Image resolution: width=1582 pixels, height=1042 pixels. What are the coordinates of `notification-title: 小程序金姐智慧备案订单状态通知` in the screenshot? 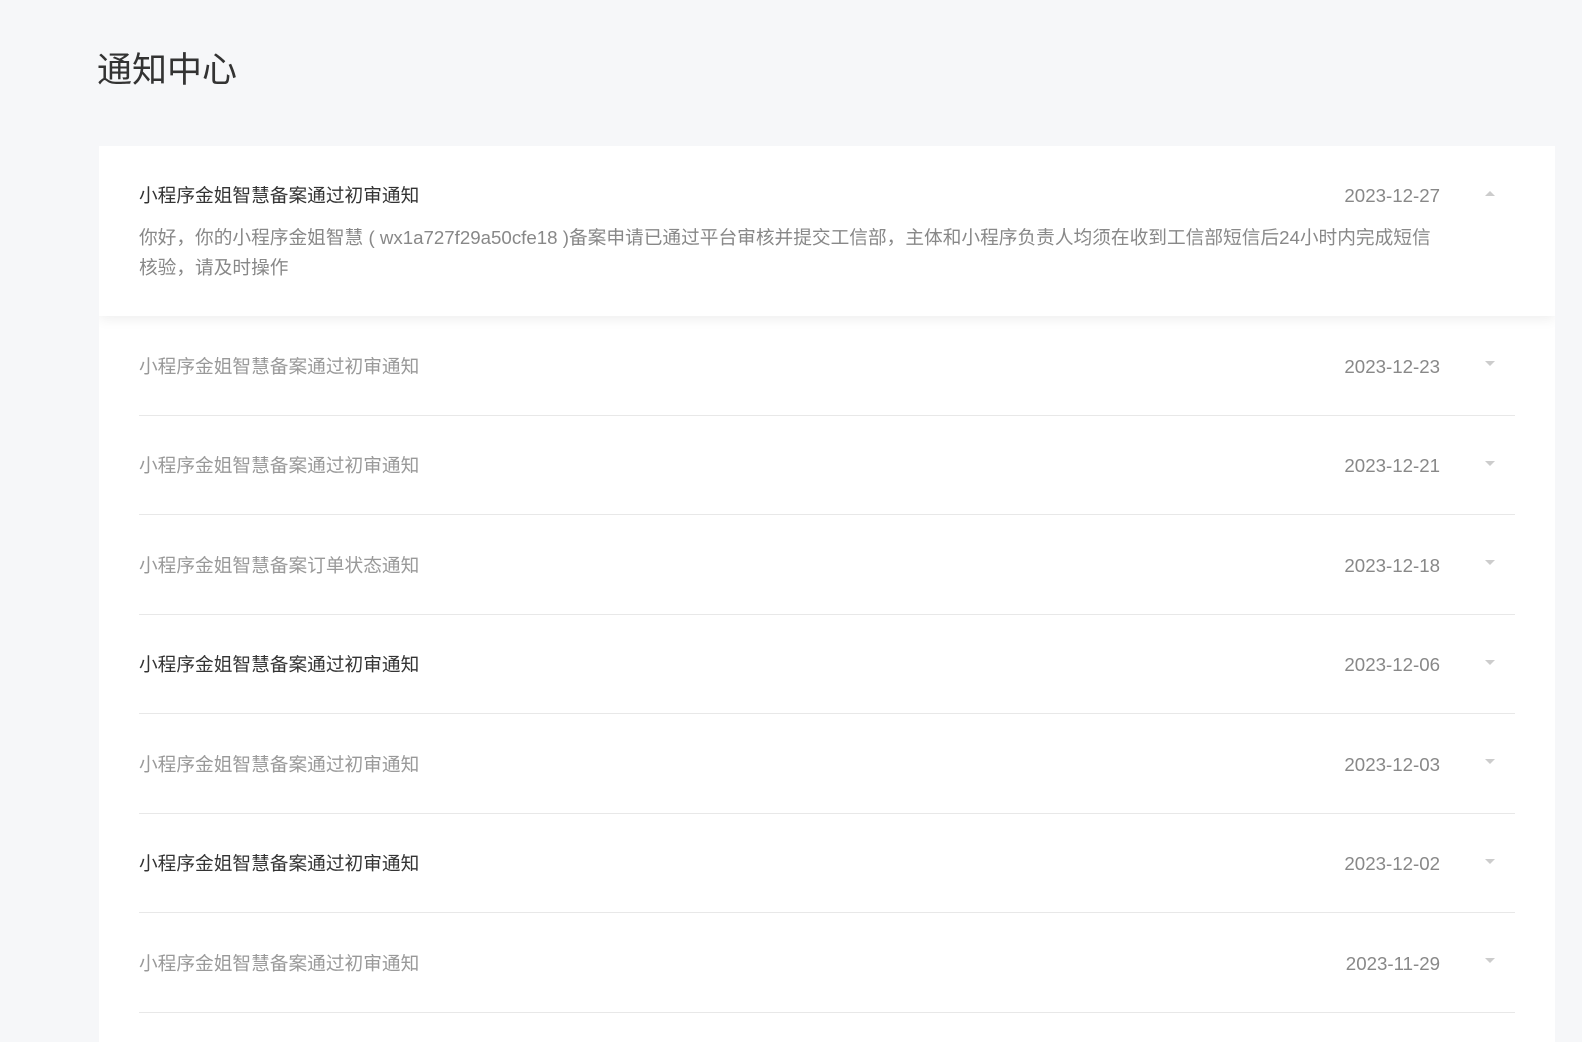 It's located at (279, 565).